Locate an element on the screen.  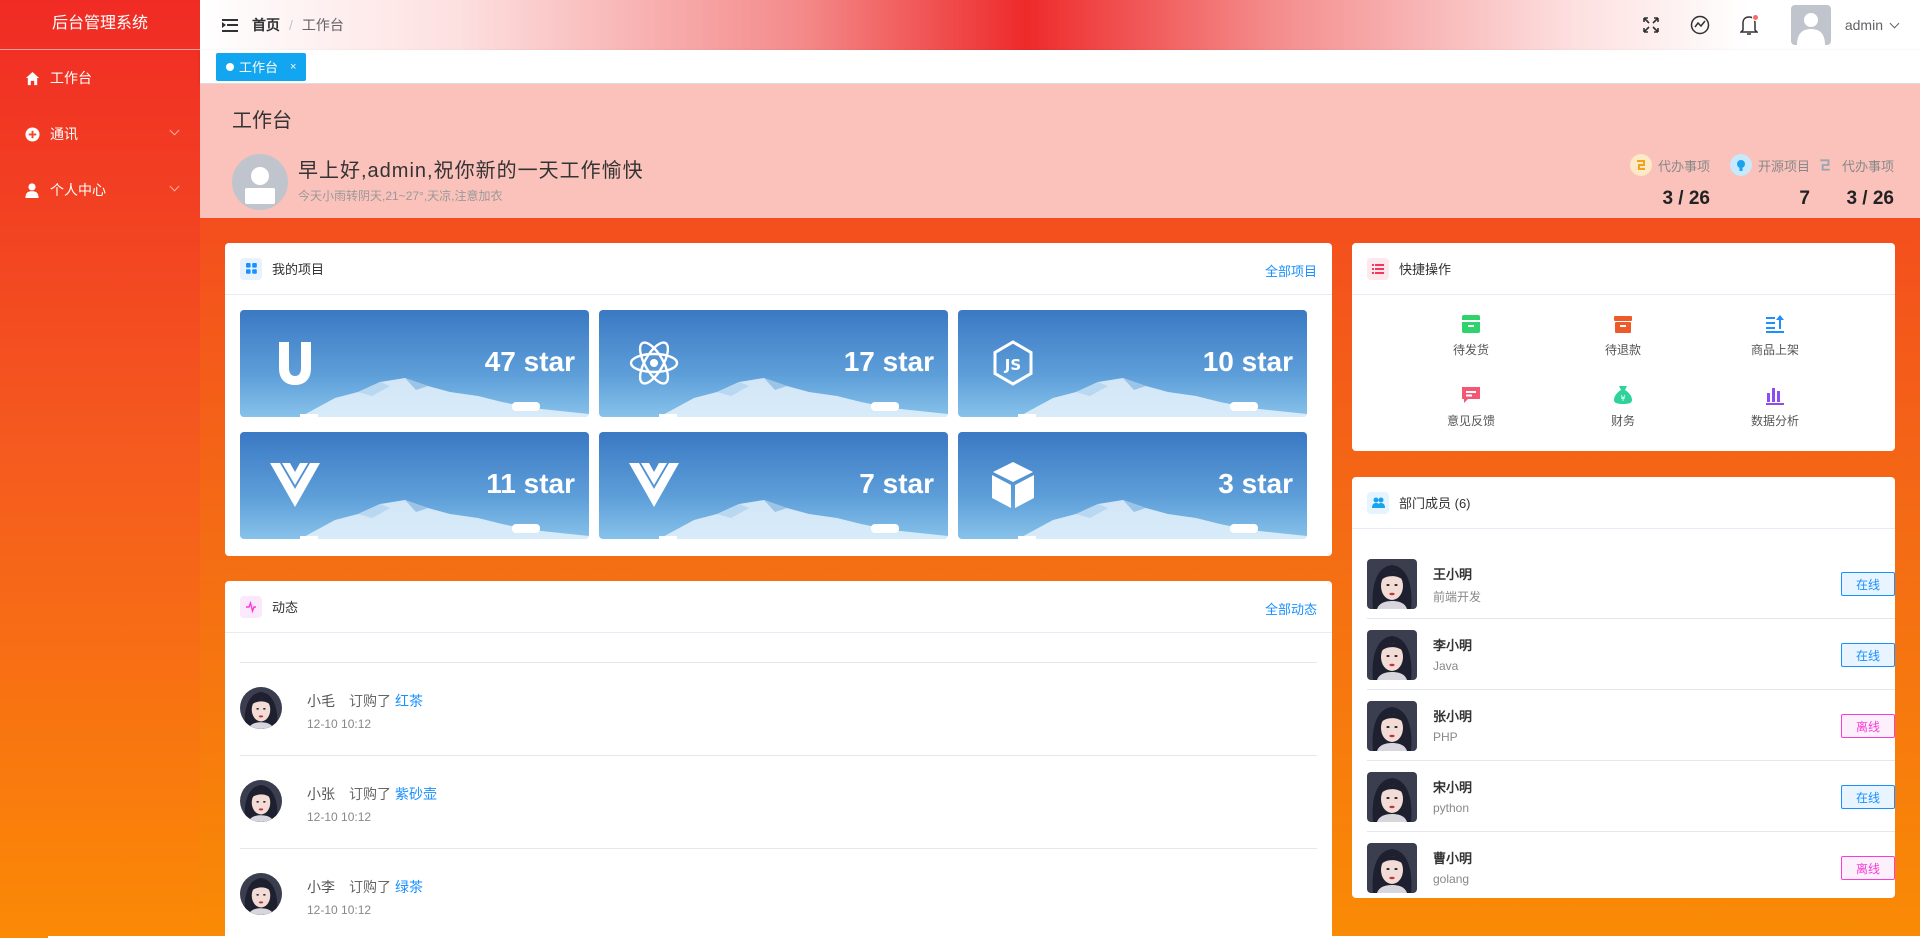
quick-action-listing: 商品上架 is located at coordinates (1775, 335).